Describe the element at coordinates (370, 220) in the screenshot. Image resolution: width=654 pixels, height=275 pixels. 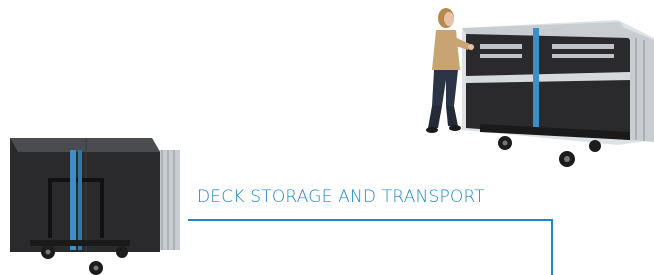
I see `accent-rule-horizontal` at that location.